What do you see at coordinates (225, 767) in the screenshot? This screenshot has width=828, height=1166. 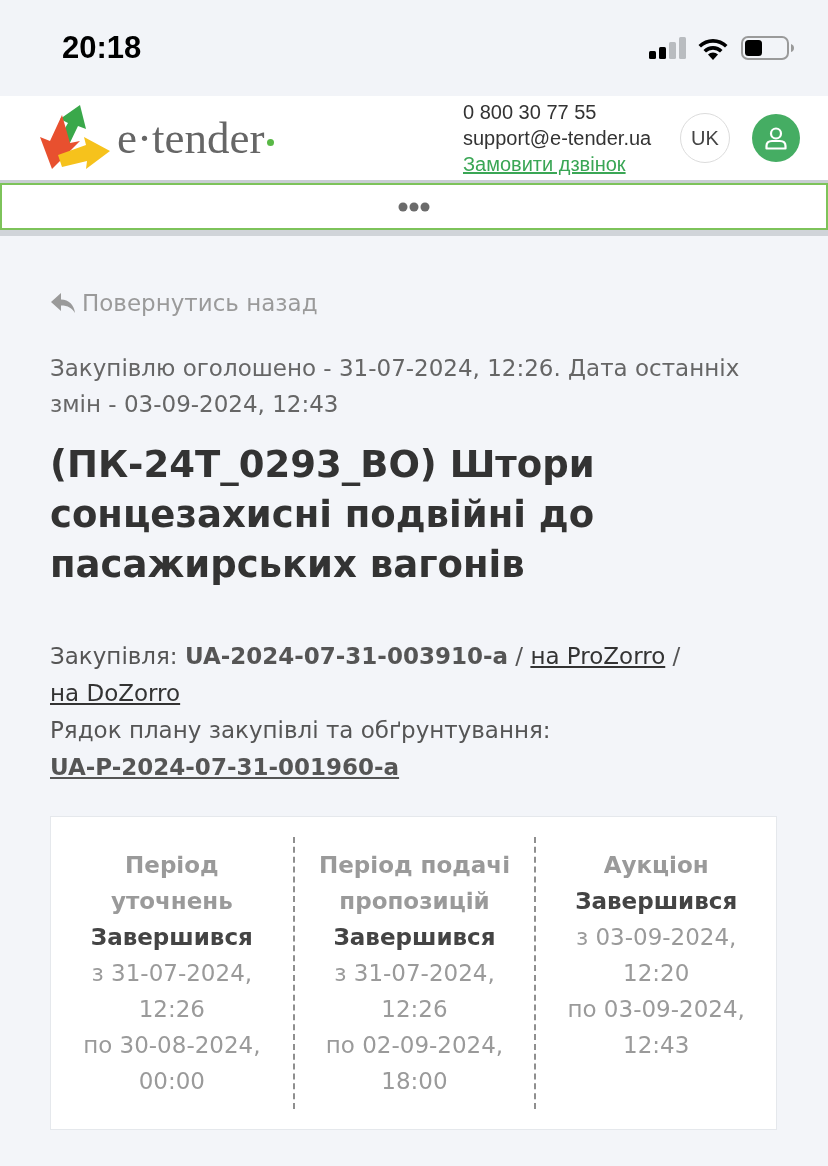 I see `plan-id-link: UA-P-2024-07-31-001960-a` at bounding box center [225, 767].